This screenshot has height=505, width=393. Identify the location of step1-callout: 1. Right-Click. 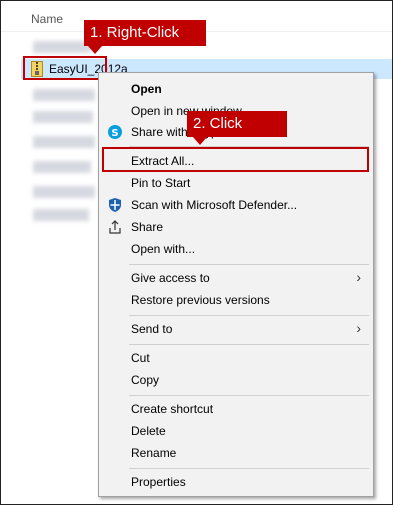
(145, 37).